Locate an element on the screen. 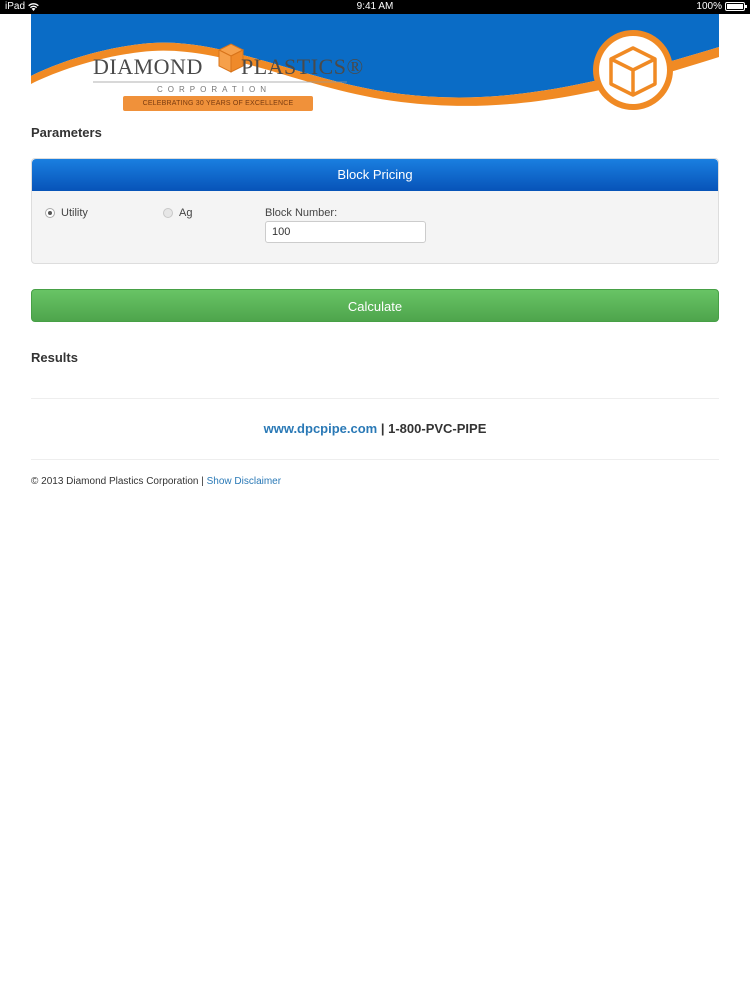  company-logo-text: DIAMOND PLASTICS® is located at coordinates (228, 67).